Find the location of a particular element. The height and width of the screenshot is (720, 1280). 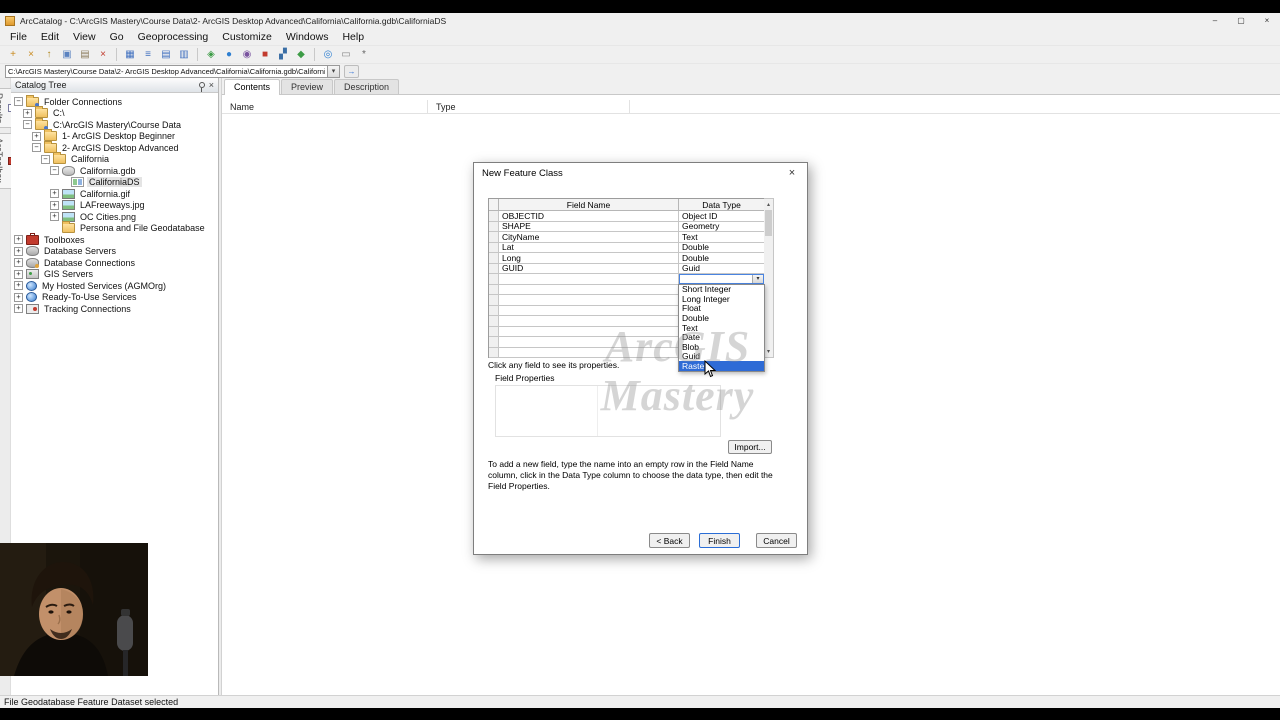

menu-windows: Windows is located at coordinates (307, 37).